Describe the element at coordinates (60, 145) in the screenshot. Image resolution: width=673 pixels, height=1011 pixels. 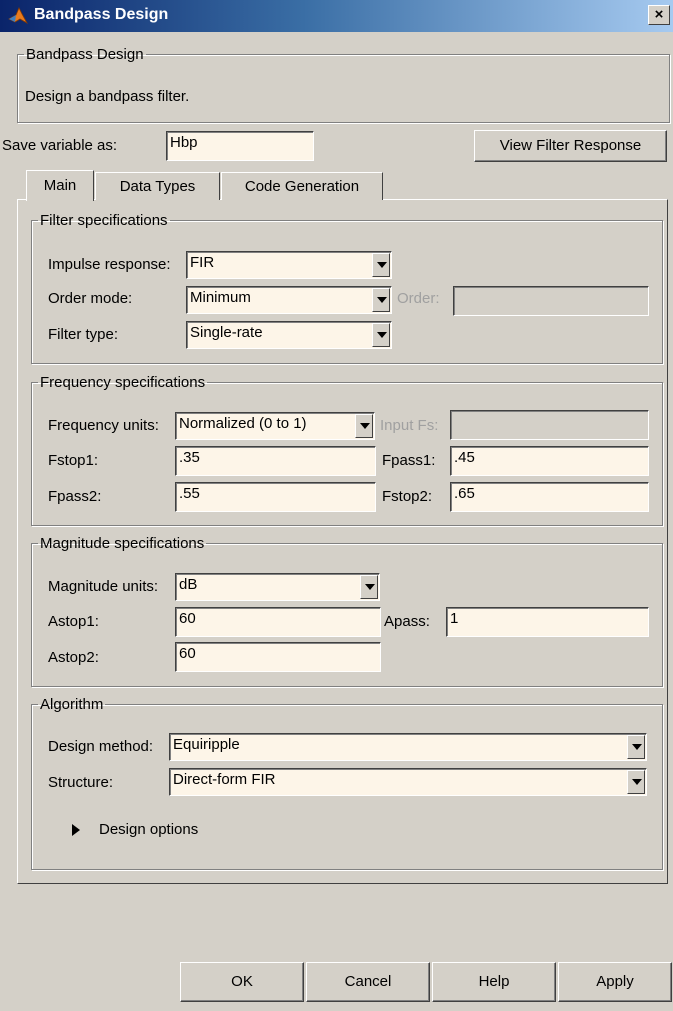
I see `save-variable-label: Save variable as:` at that location.